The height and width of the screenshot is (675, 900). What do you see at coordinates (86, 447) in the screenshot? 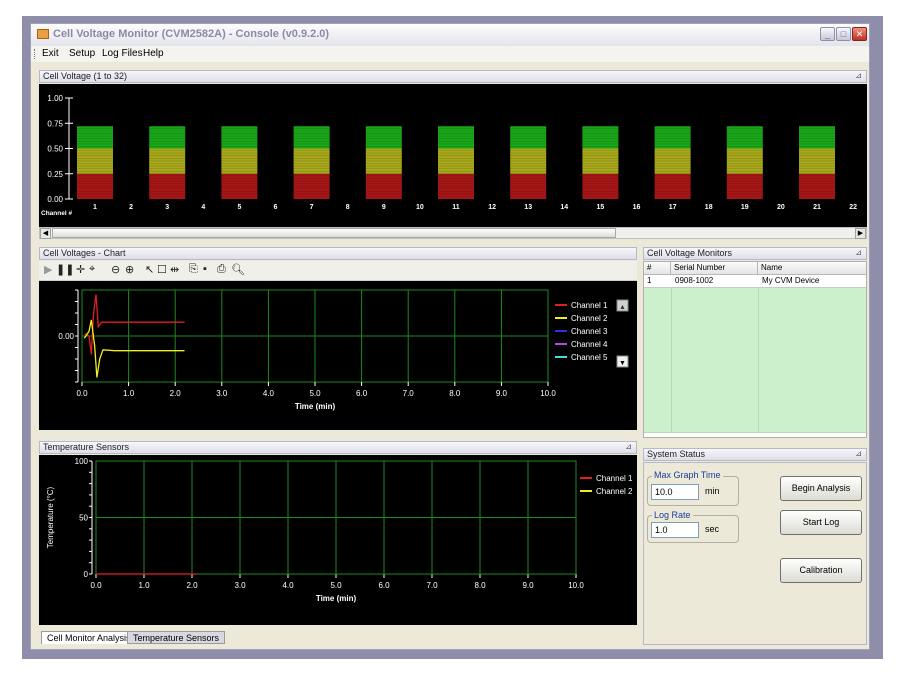
I see `temperature-panel-title: Temperature Sensors` at bounding box center [86, 447].